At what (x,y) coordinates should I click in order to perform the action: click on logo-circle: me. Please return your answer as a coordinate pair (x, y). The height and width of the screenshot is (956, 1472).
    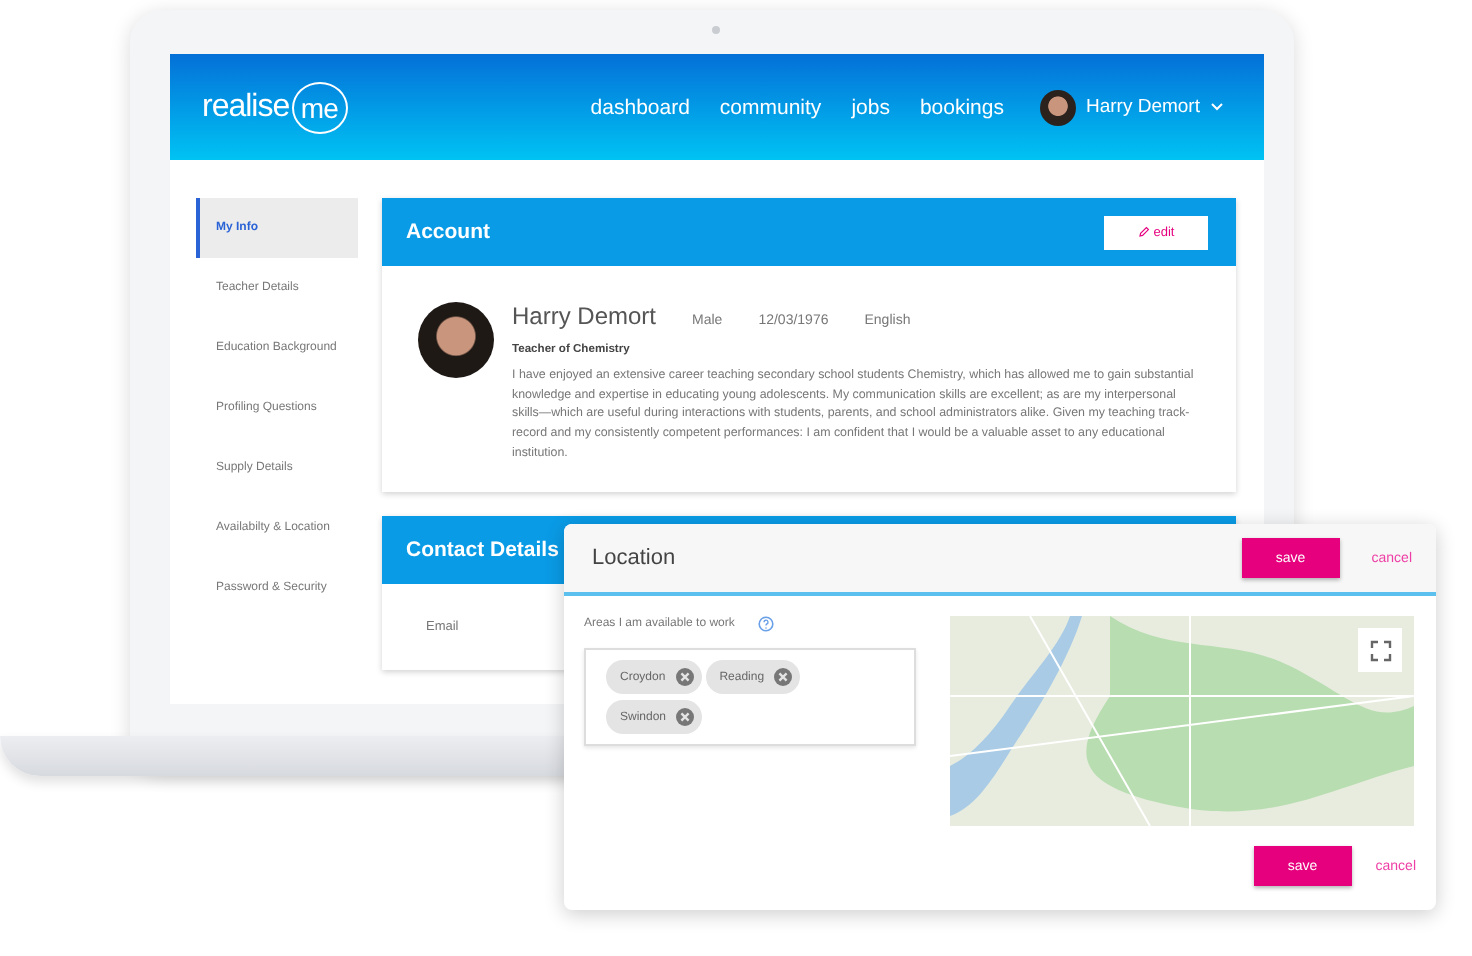
    Looking at the image, I should click on (319, 107).